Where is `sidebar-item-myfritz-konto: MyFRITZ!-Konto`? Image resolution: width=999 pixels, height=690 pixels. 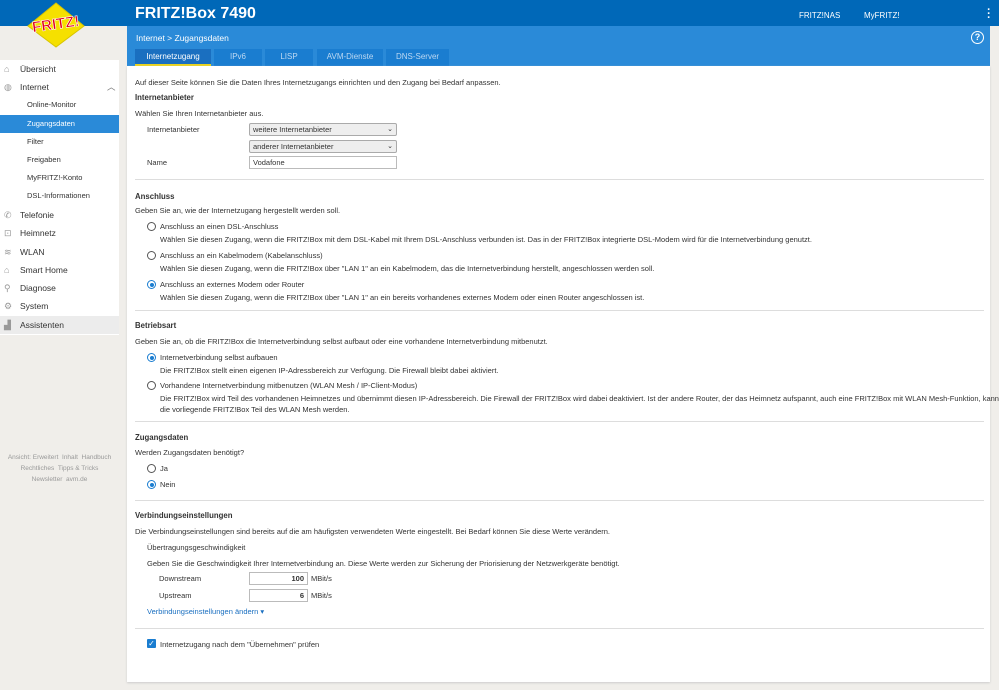 sidebar-item-myfritz-konto: MyFRITZ!-Konto is located at coordinates (59, 178).